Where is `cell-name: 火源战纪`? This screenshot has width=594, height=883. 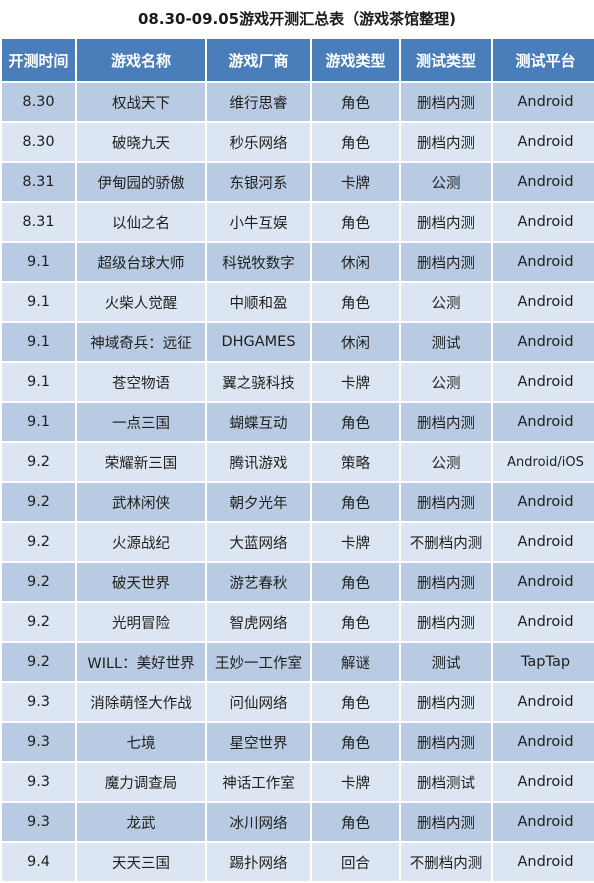
cell-name: 火源战纪 is located at coordinates (141, 542).